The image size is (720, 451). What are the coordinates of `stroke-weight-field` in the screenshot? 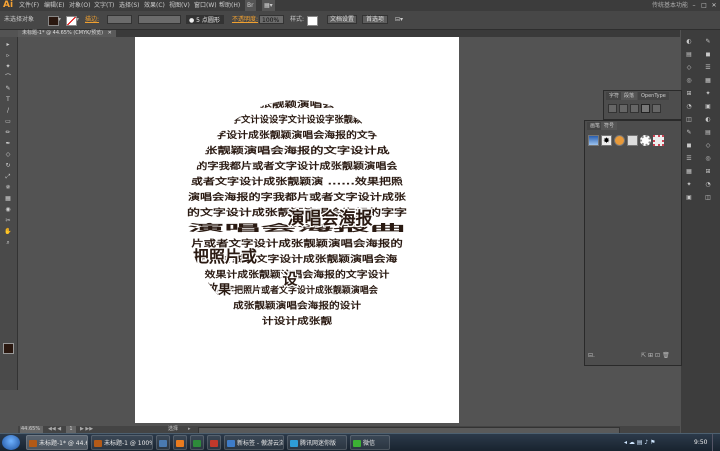 It's located at (119, 19).